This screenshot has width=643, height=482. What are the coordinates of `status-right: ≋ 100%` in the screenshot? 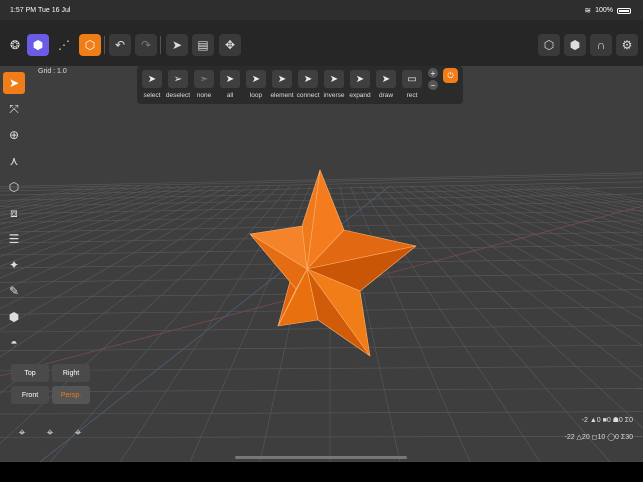 It's located at (607, 10).